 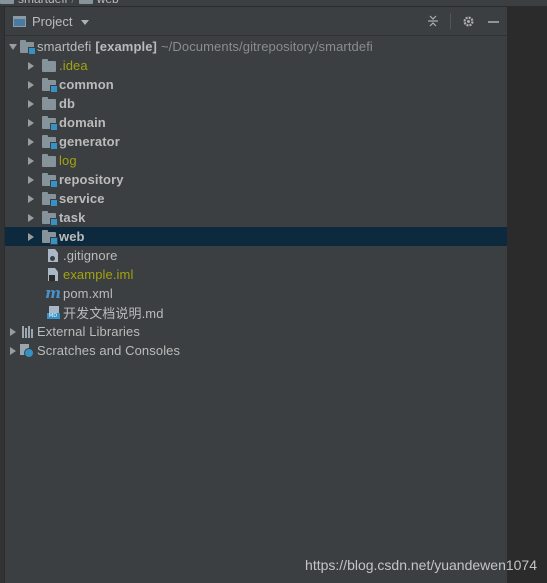 I want to click on folder-label: log, so click(x=68, y=160).